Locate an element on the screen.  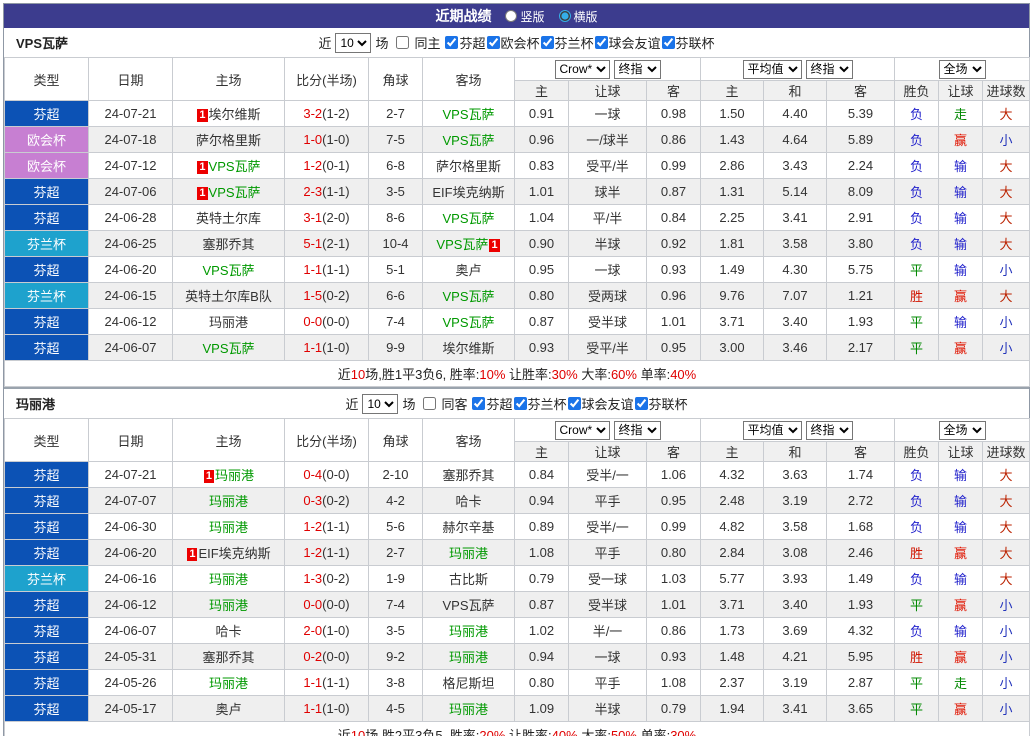
match-date-cell: 24-06-15 is located at coordinates (130, 295).